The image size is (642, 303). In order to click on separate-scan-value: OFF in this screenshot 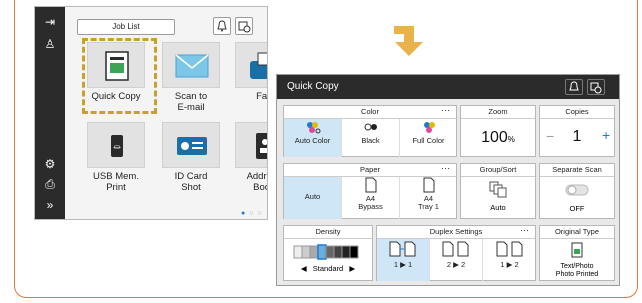, I will do `click(577, 208)`.